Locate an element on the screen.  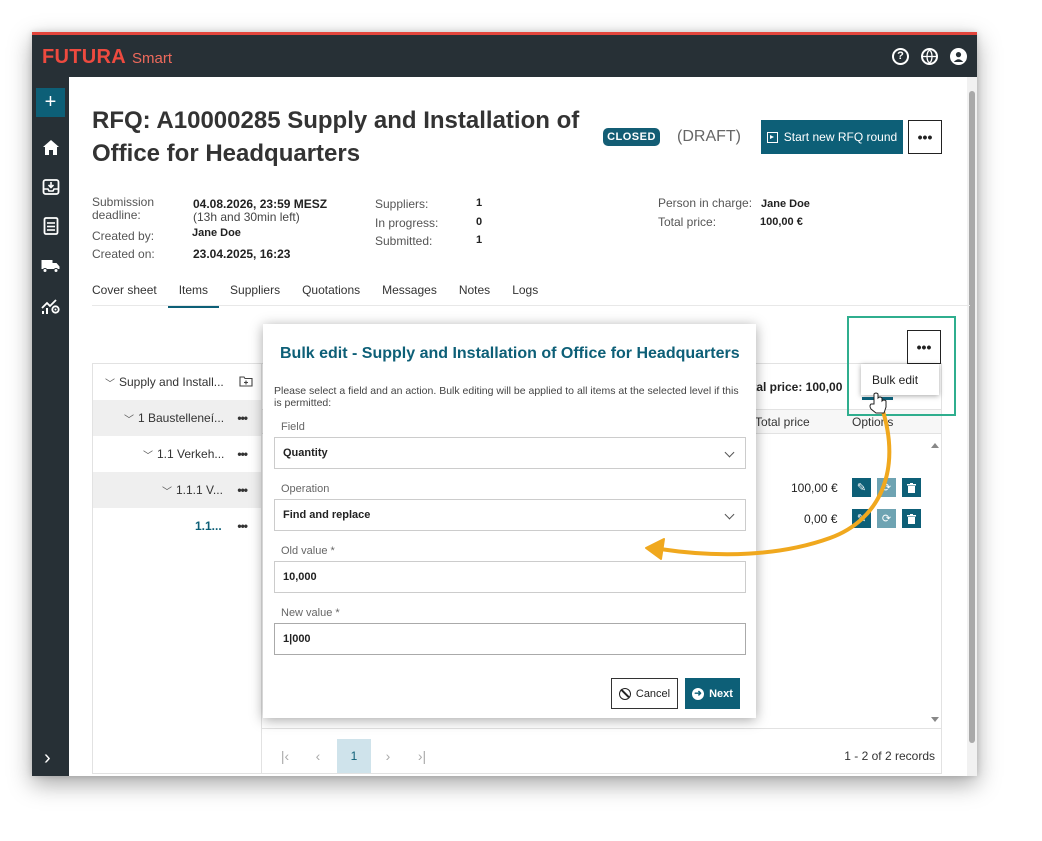
highlight-frame is located at coordinates (901, 366).